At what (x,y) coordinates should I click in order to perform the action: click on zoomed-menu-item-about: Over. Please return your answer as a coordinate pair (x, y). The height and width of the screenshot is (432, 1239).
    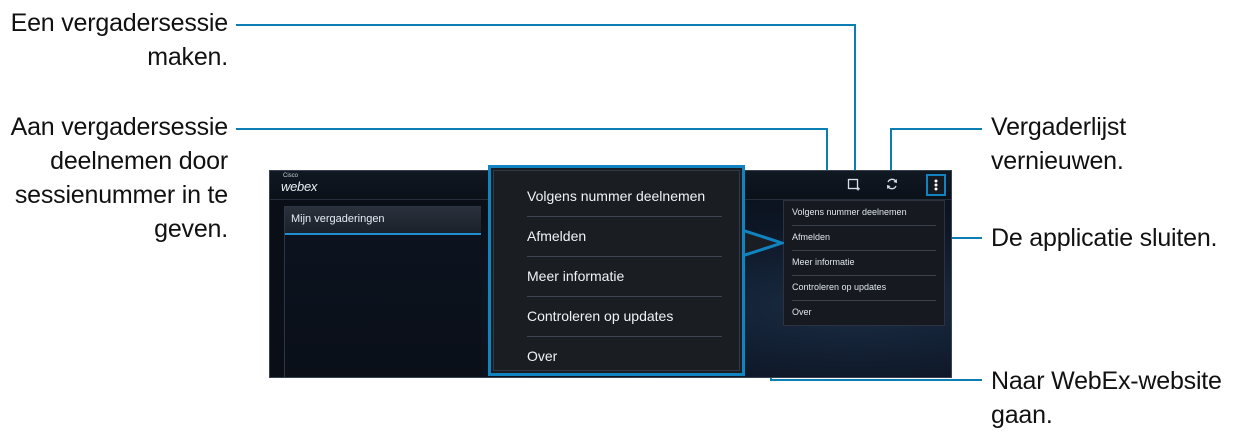
    Looking at the image, I should click on (617, 356).